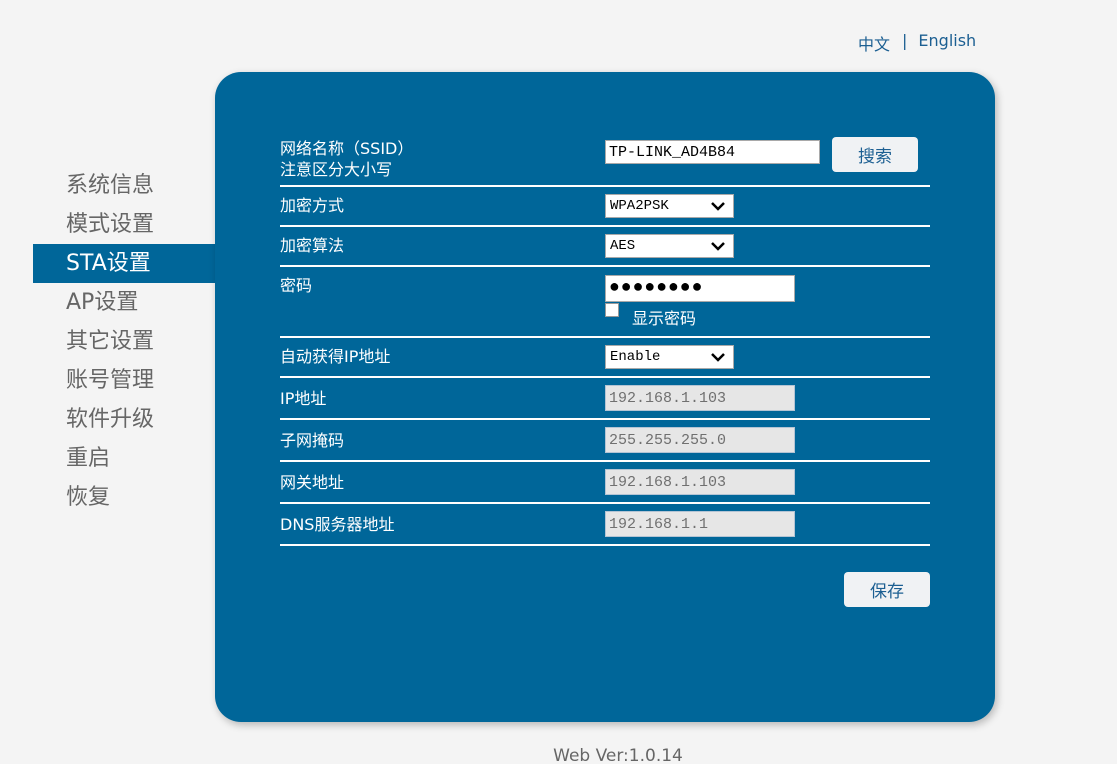 The height and width of the screenshot is (764, 1117). What do you see at coordinates (312, 245) in the screenshot?
I see `algorithm-label: 加密算法` at bounding box center [312, 245].